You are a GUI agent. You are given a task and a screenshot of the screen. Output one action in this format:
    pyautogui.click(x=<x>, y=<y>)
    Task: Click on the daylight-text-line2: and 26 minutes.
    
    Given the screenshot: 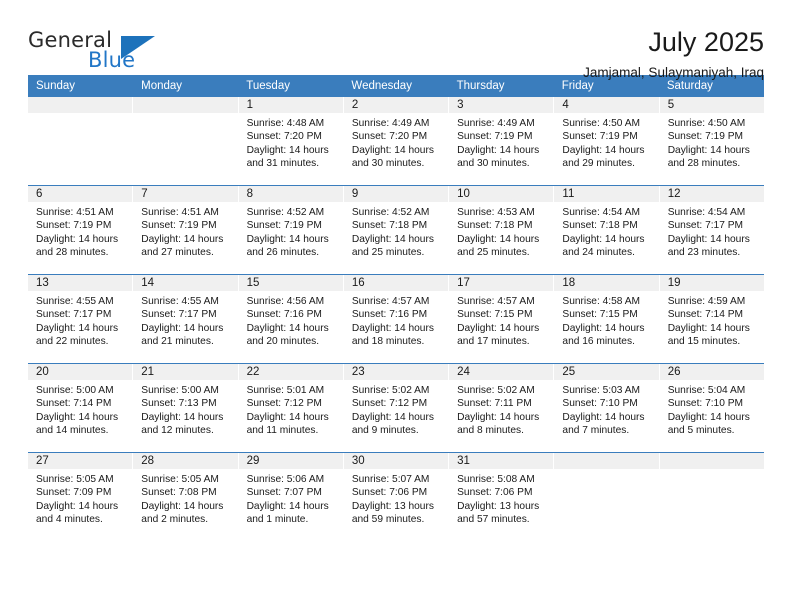 What is the action you would take?
    pyautogui.click(x=283, y=253)
    